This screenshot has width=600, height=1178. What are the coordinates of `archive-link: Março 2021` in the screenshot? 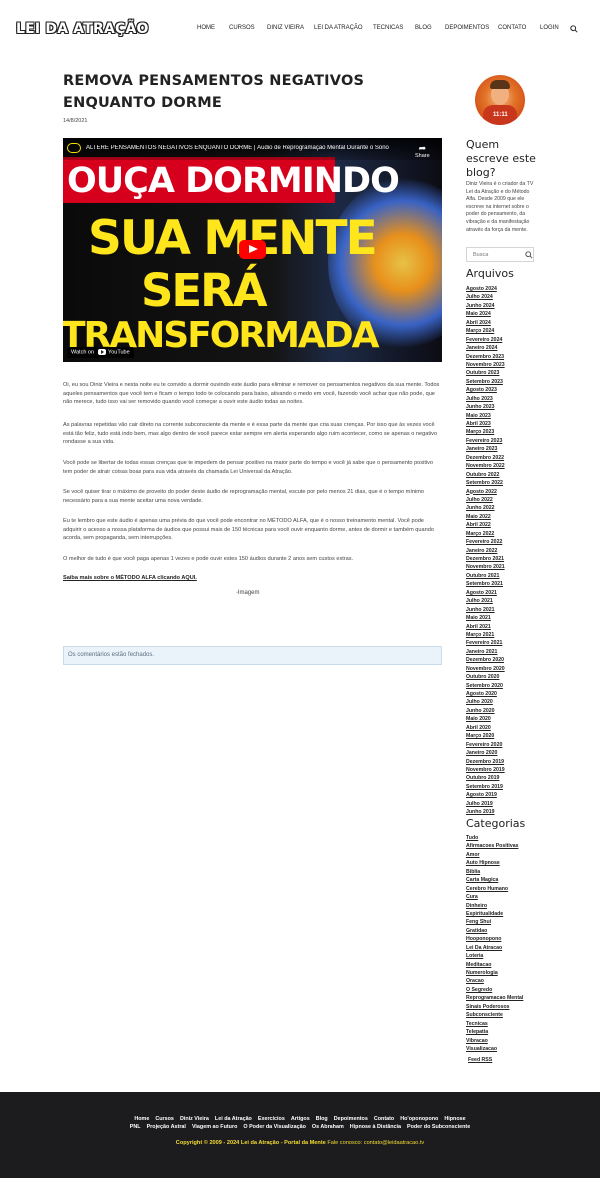 It's located at (511, 635).